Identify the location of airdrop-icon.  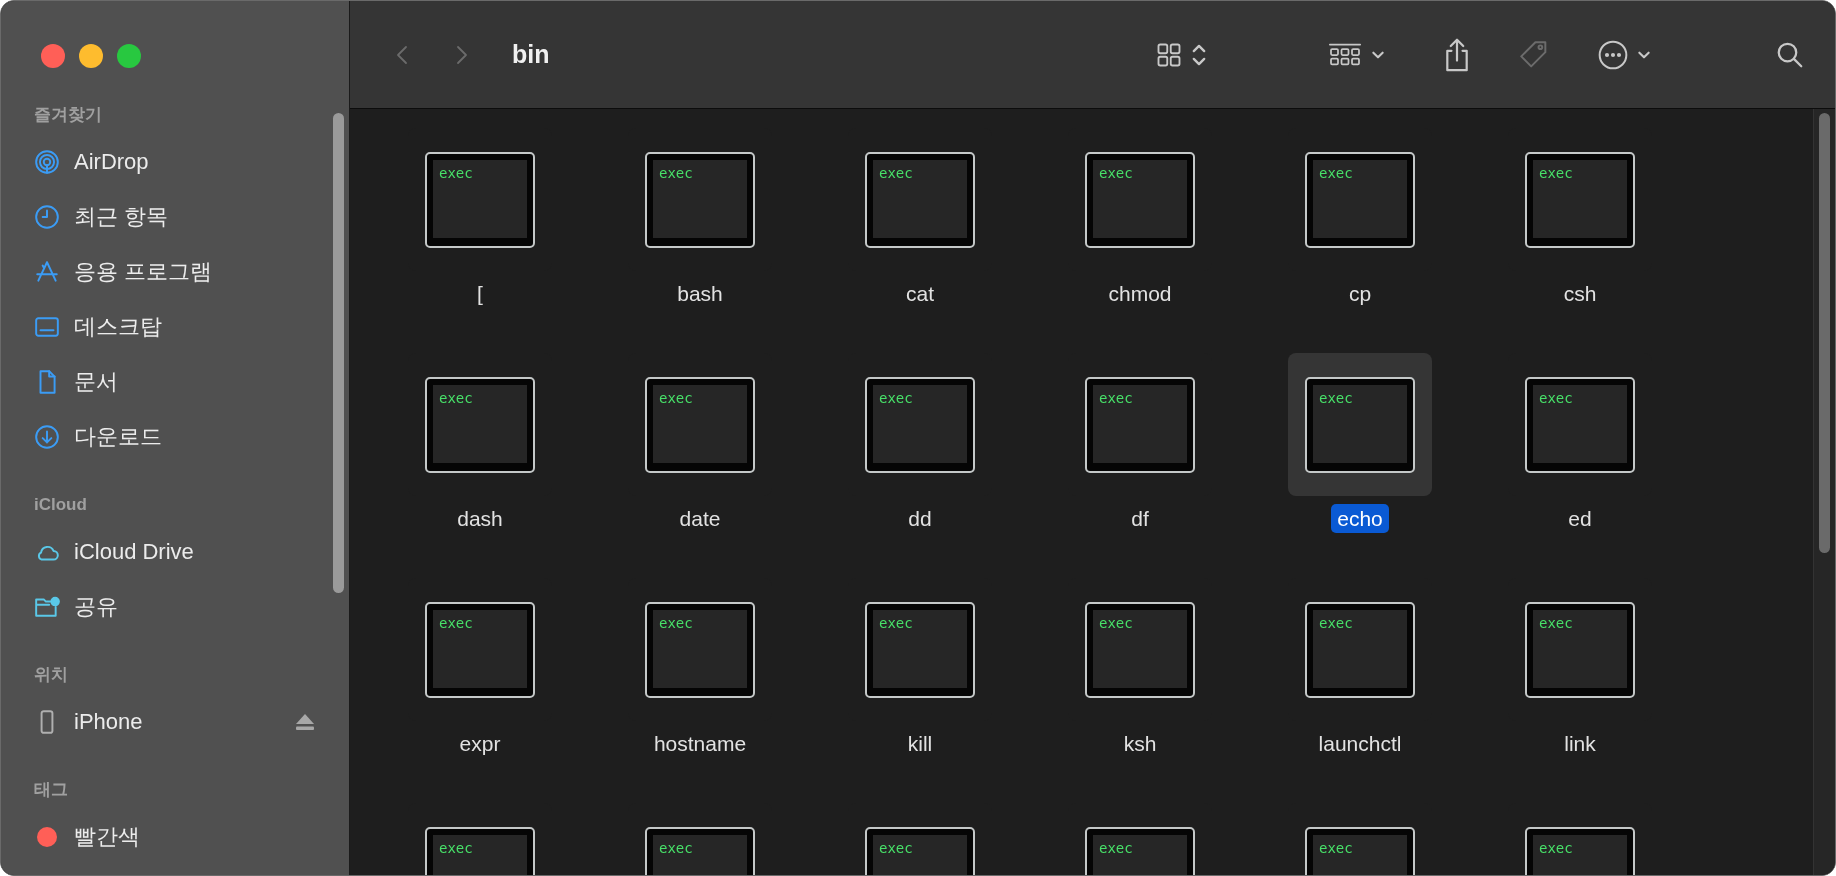
(47, 161).